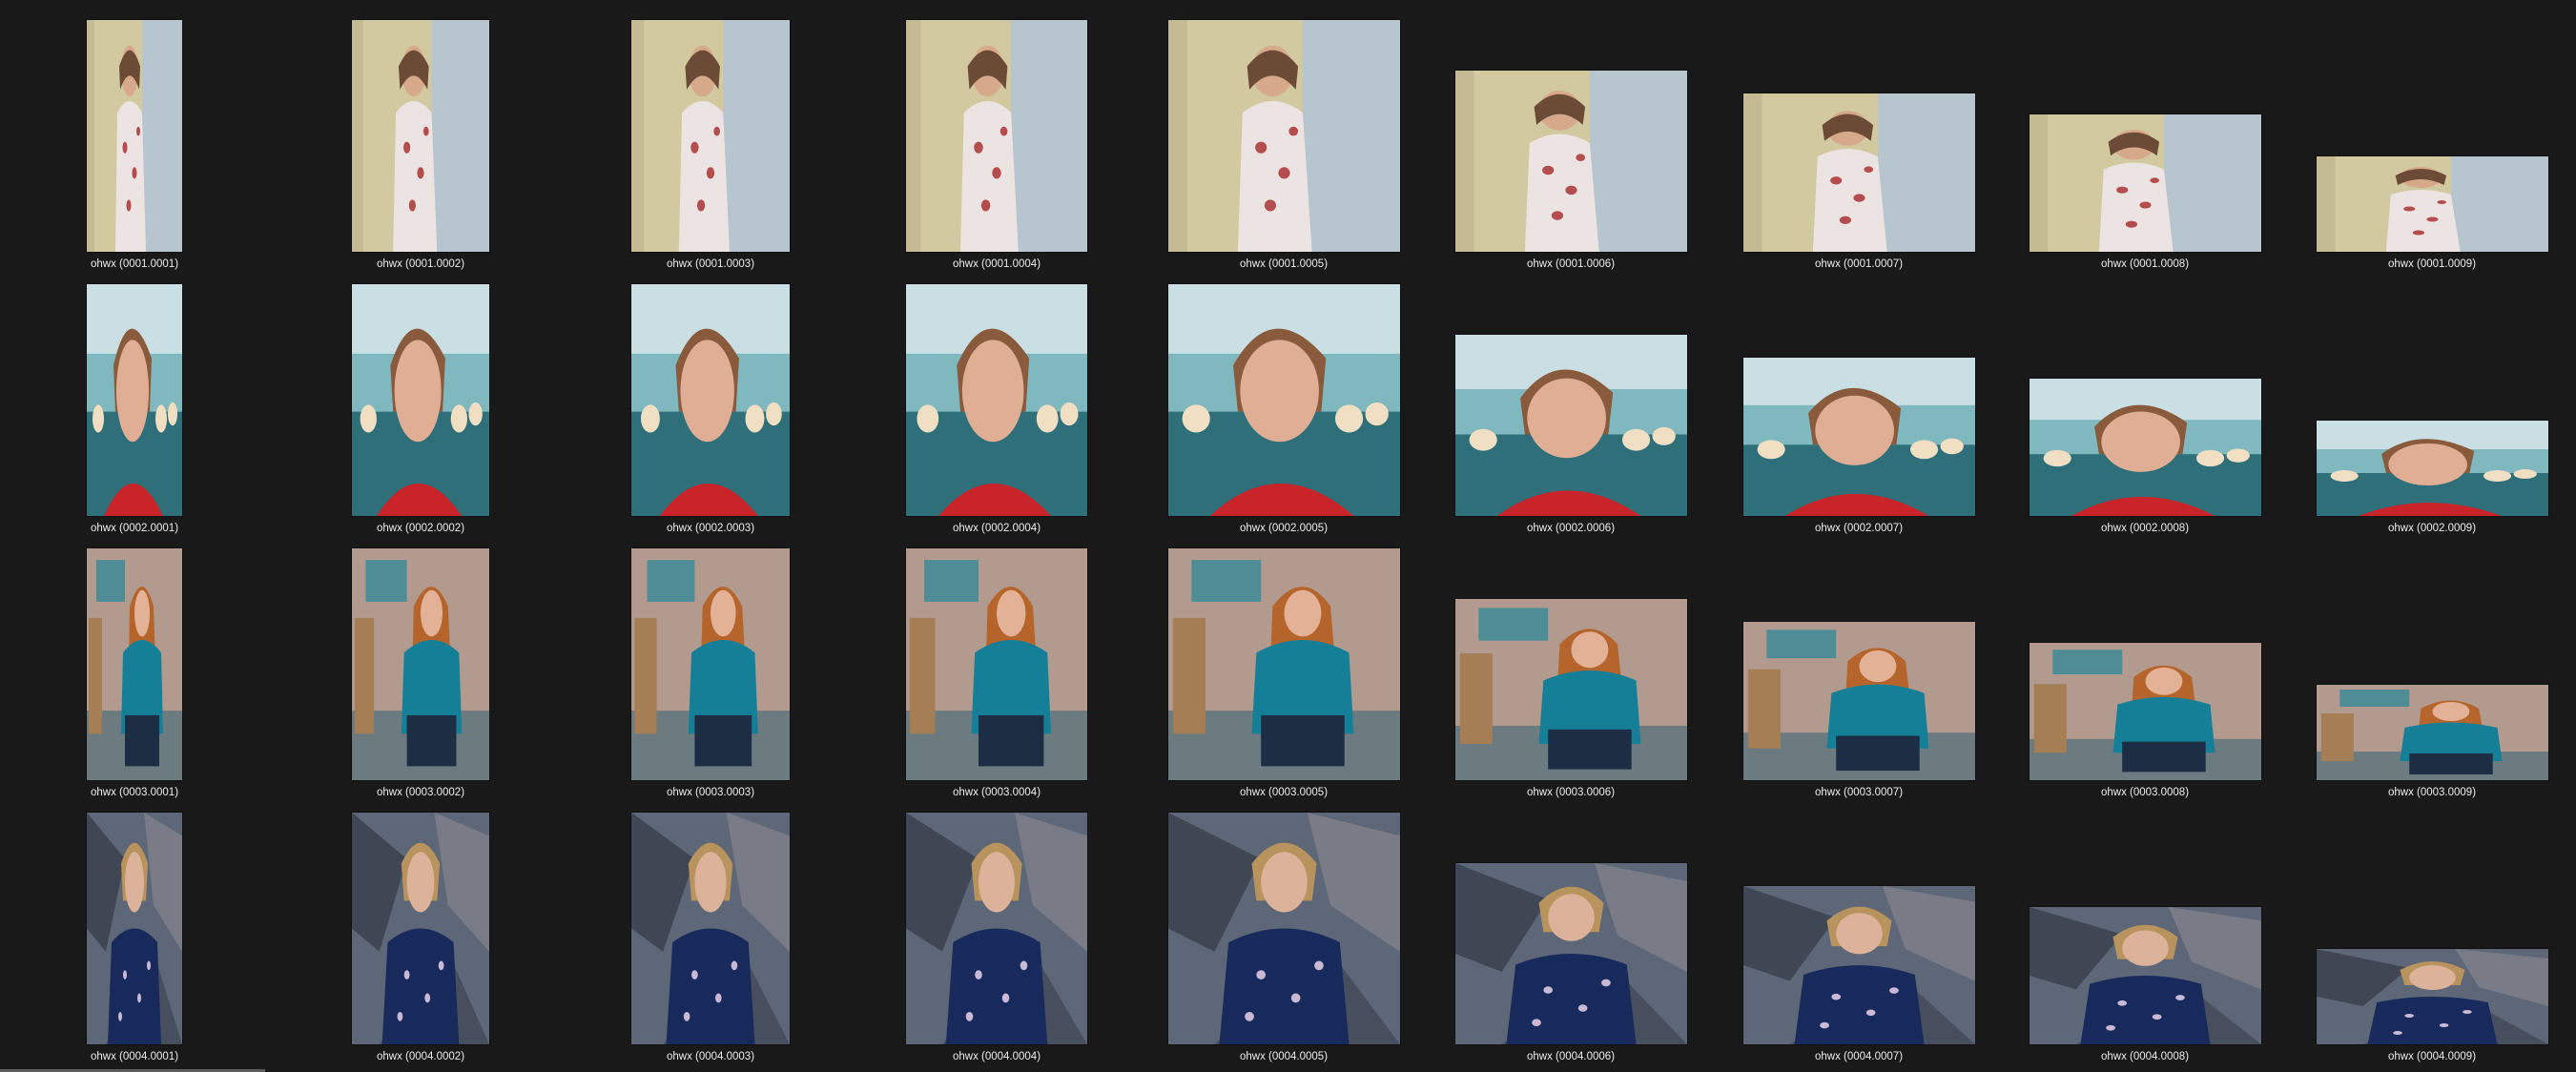 The image size is (2576, 1072). Describe the element at coordinates (2145, 264) in the screenshot. I see `file-name-label: ohwx (0001.0008)` at that location.